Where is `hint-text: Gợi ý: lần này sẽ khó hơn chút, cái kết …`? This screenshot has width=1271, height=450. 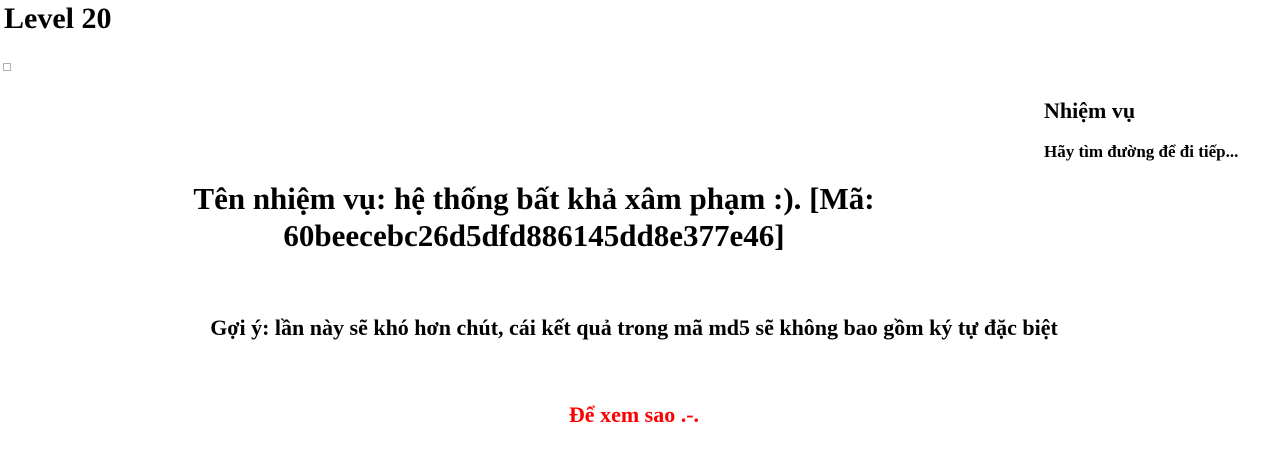 hint-text: Gợi ý: lần này sẽ khó hơn chút, cái kết … is located at coordinates (634, 327).